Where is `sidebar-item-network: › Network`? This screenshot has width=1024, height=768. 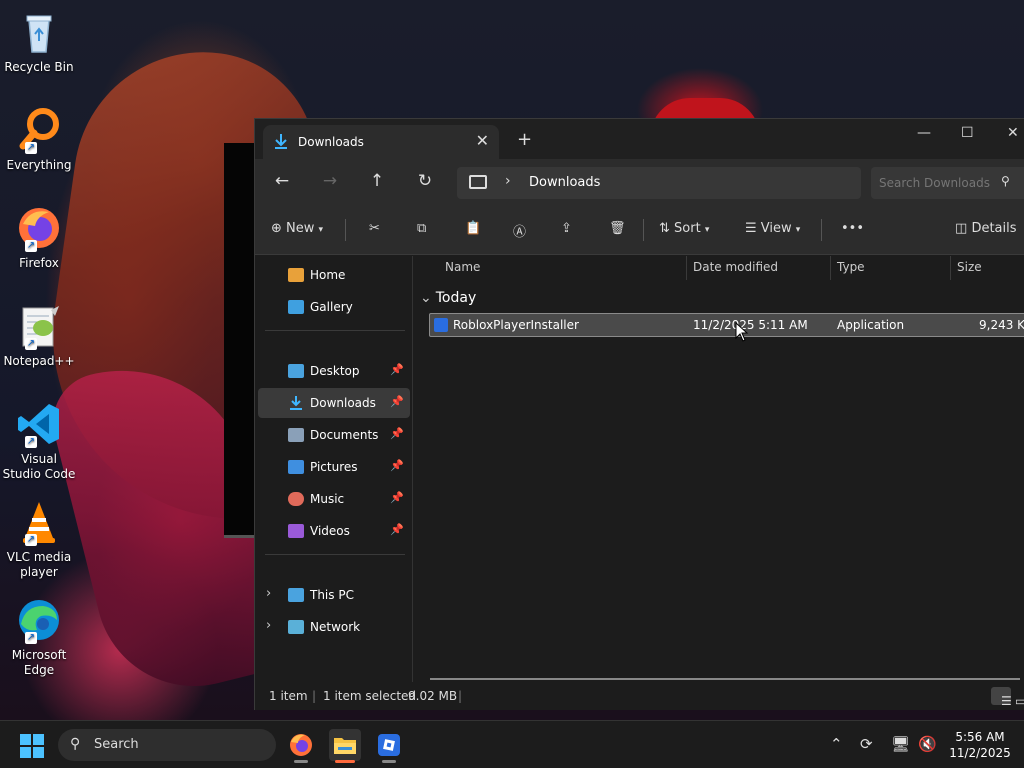
sidebar-item-network: › Network is located at coordinates (334, 627).